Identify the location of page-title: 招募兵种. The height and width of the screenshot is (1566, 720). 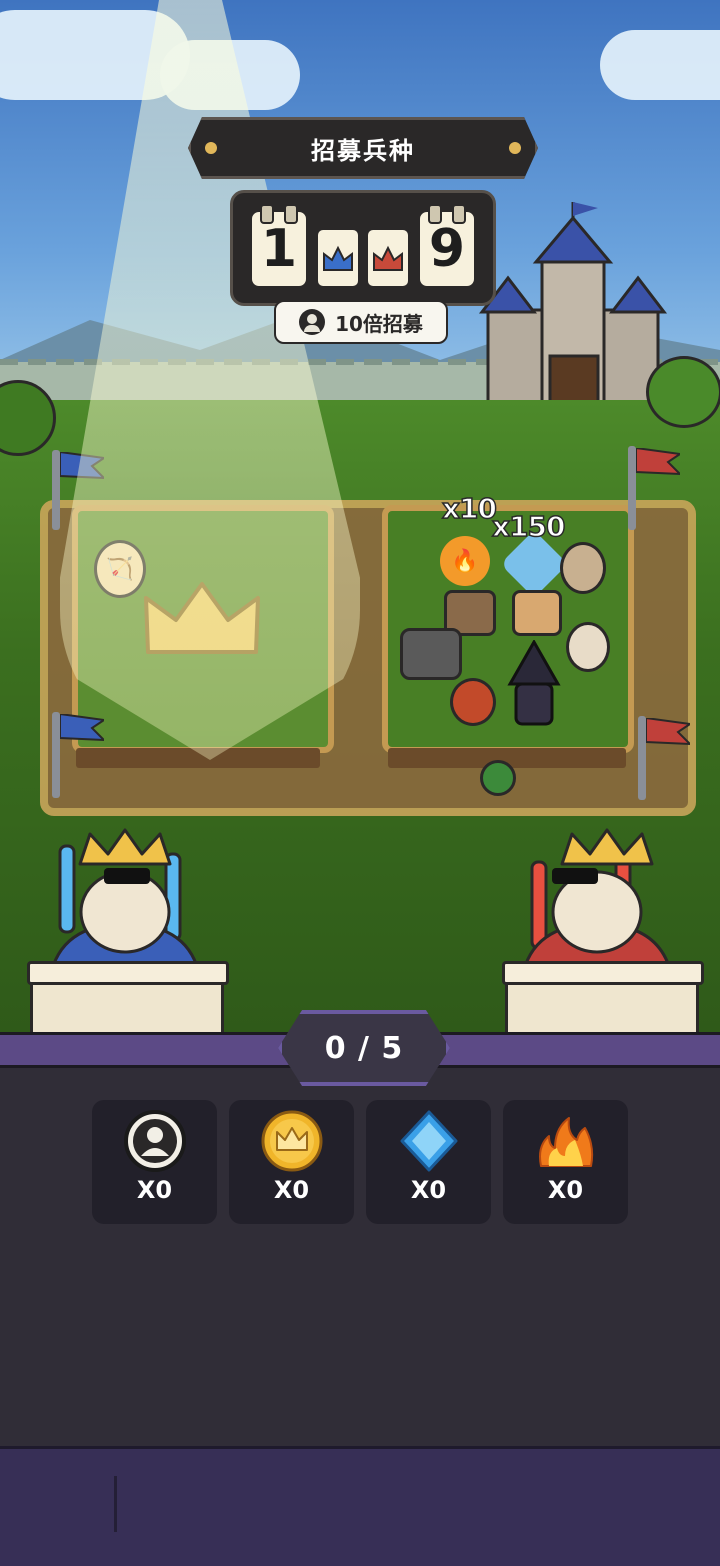
(363, 150).